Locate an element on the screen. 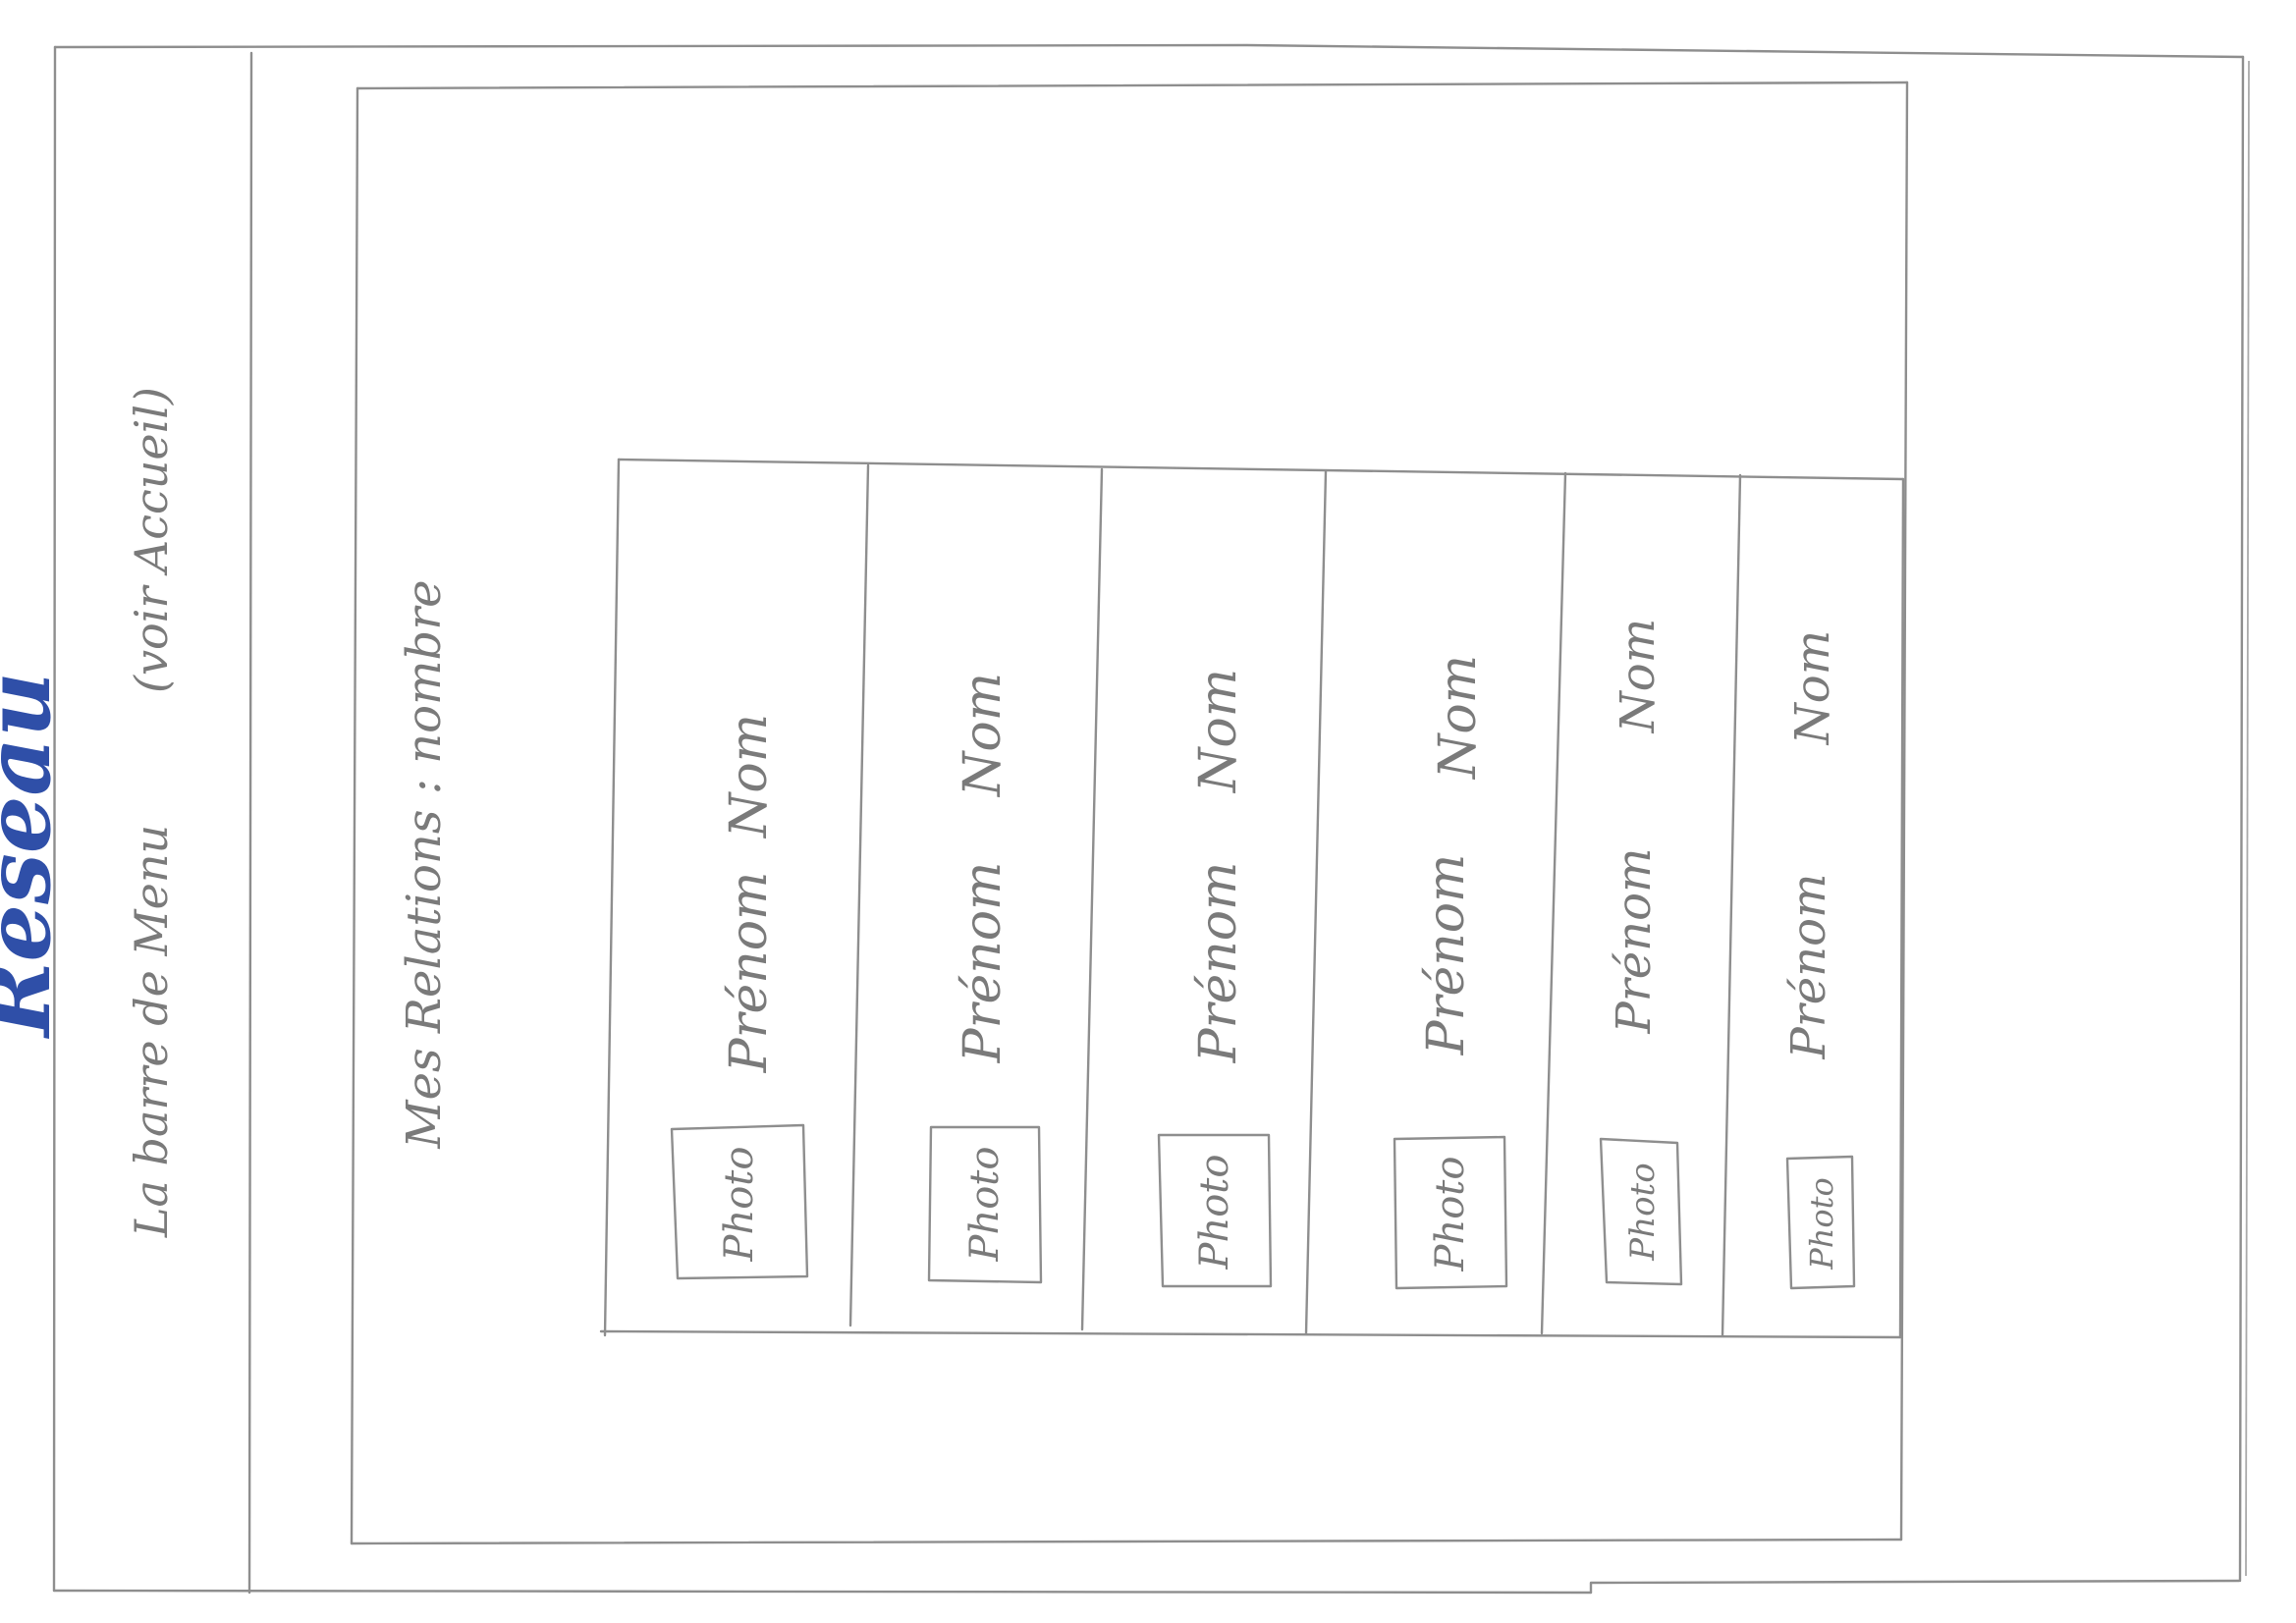 This screenshot has height=1623, width=2296. page-title: Réseau is located at coordinates (35, 856).